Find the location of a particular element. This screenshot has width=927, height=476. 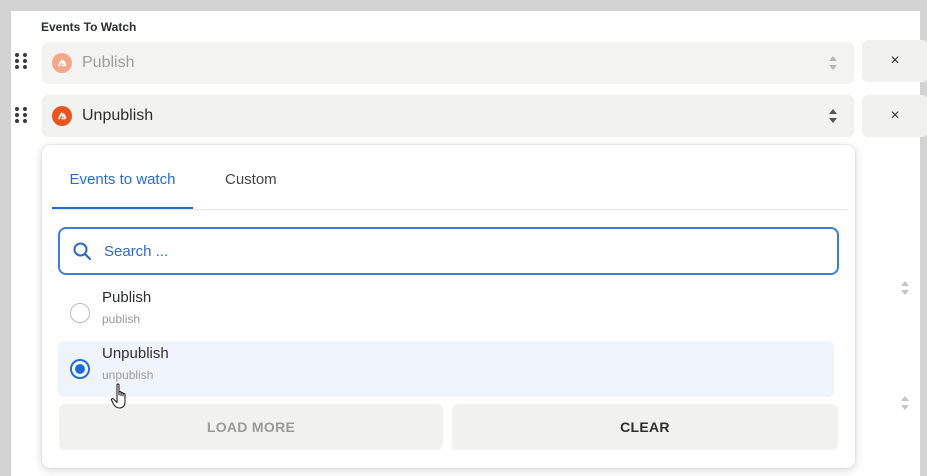

events-to-watch-label: Events To Watch is located at coordinates (89, 27).